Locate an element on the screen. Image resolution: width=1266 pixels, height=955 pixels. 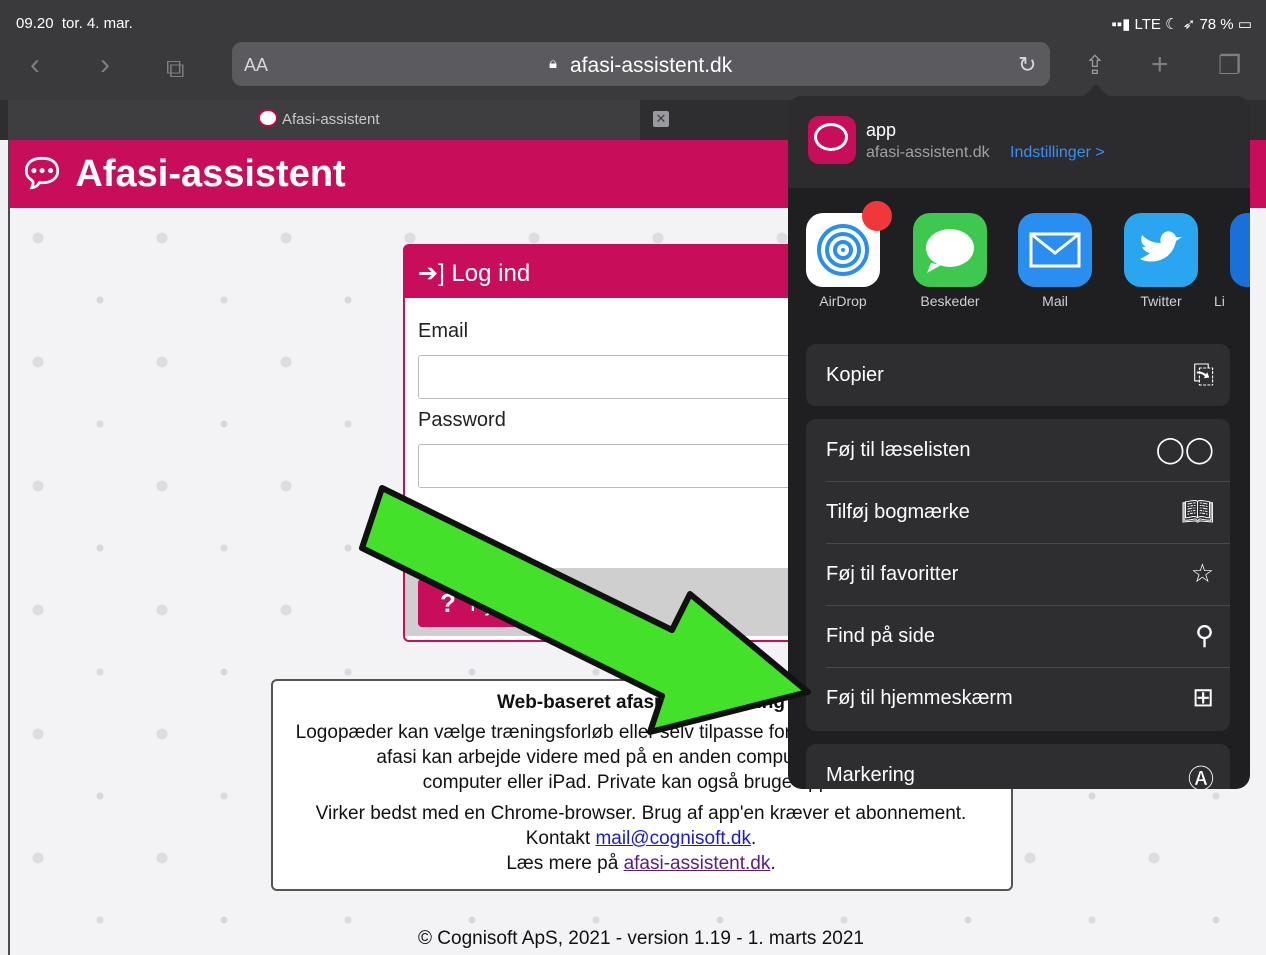
popover-arrow is located at coordinates (1096, 90).